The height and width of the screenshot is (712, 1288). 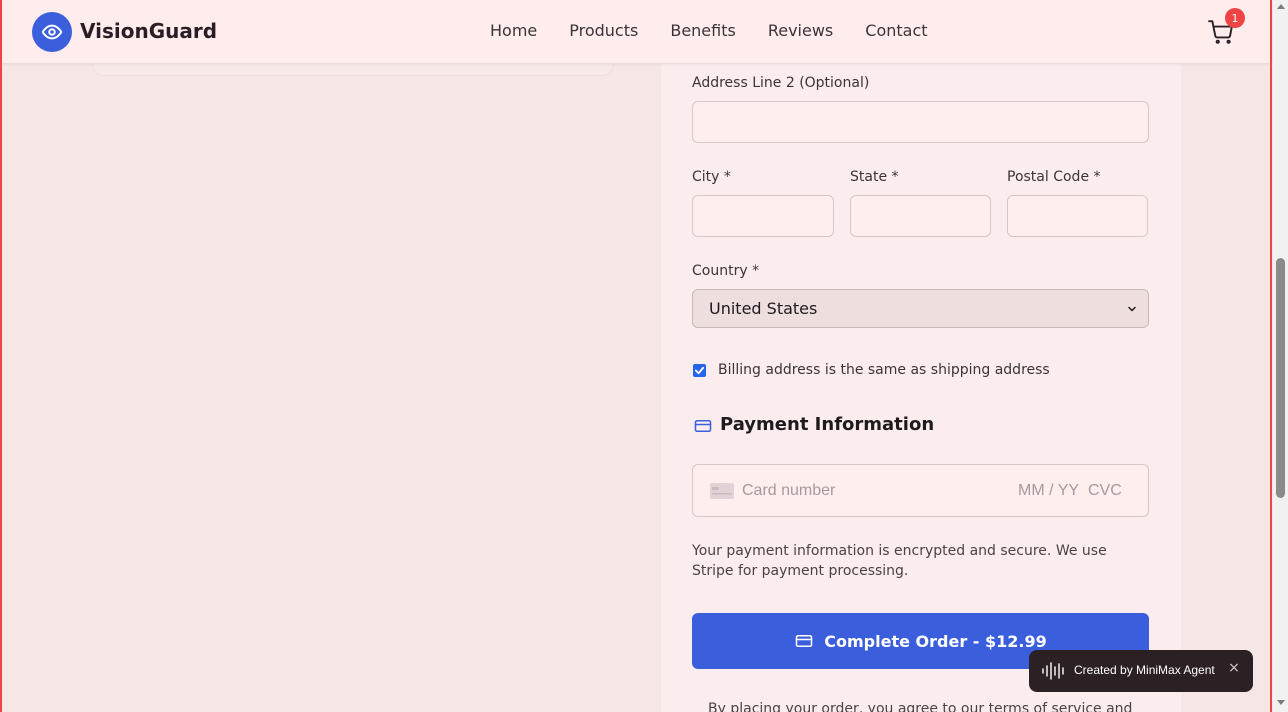 I want to click on logo, so click(x=52, y=32).